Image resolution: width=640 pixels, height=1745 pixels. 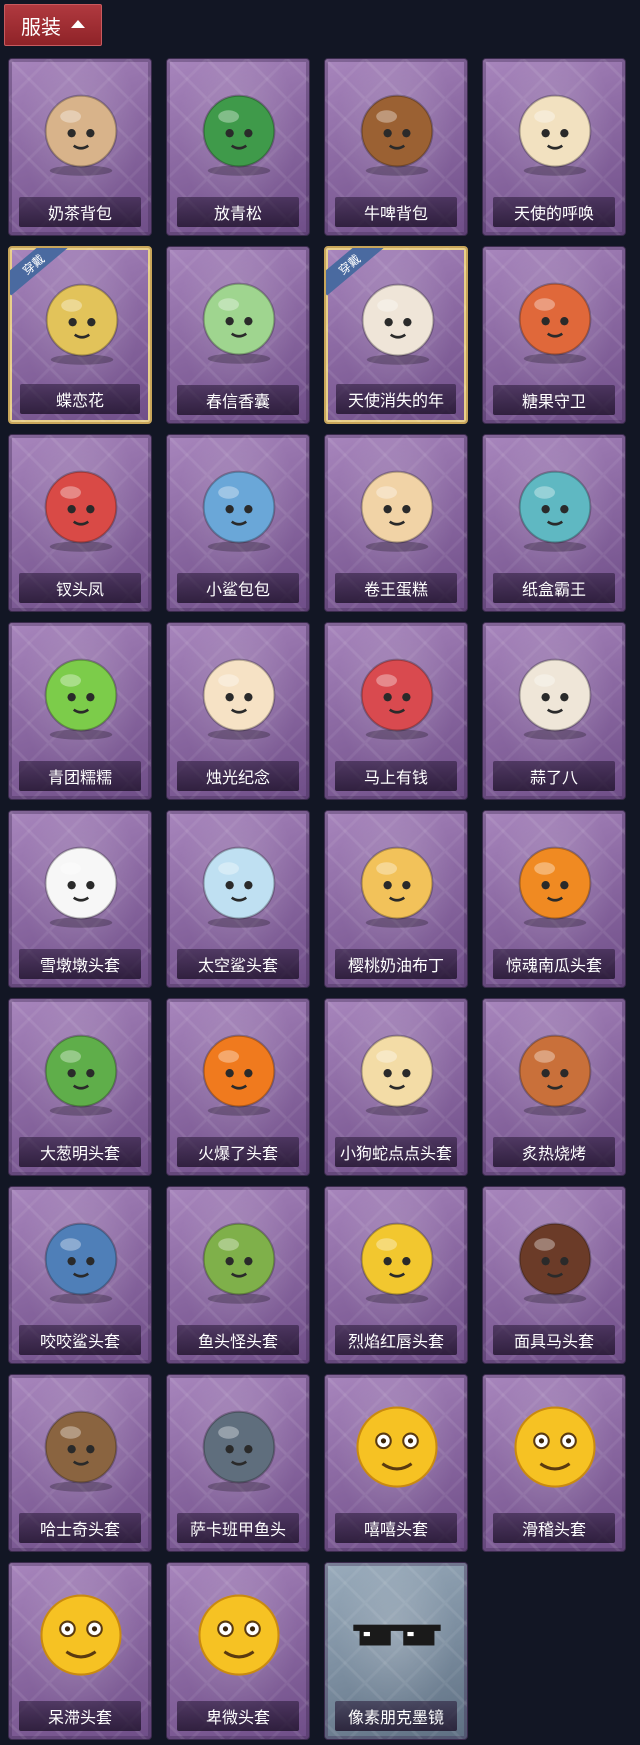 I want to click on costume-name: 炙热烧烤, so click(x=554, y=1152).